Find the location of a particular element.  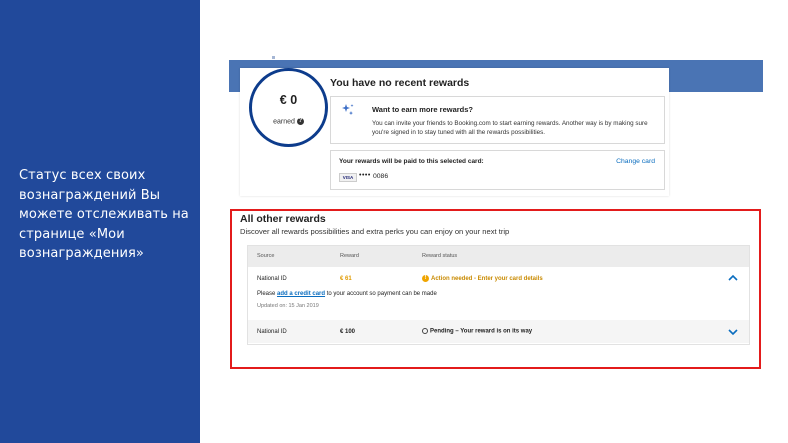

row-status-text: Action needed - Enter your card details is located at coordinates (487, 279).